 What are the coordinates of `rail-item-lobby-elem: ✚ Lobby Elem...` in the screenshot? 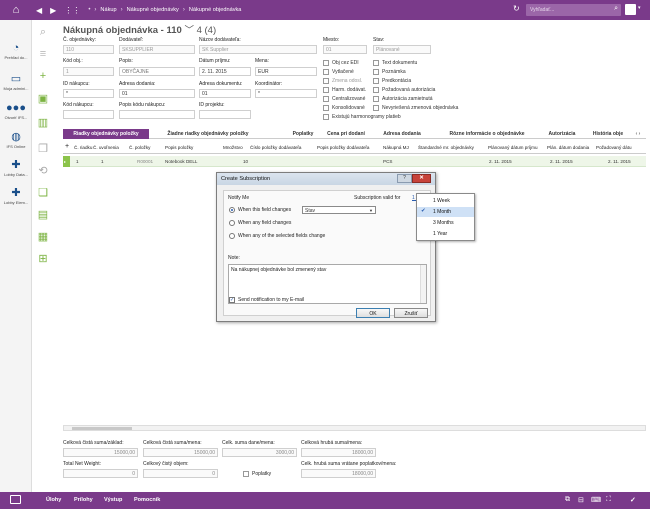 It's located at (16, 195).